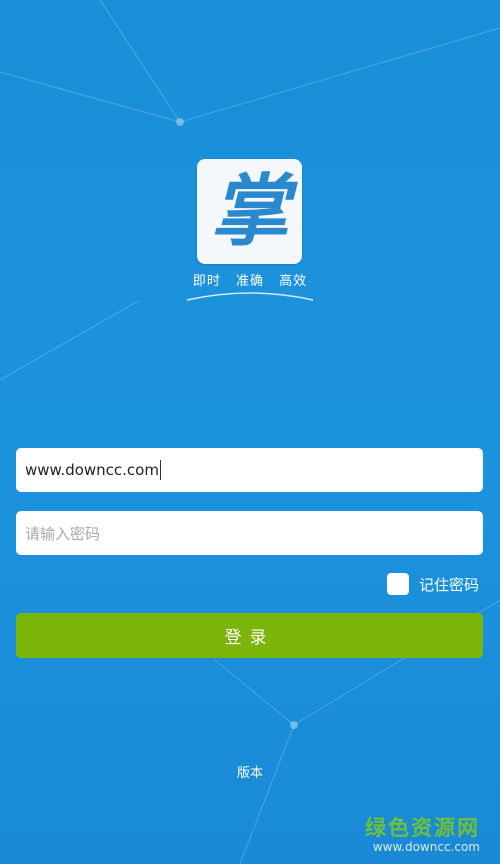 Image resolution: width=500 pixels, height=864 pixels. I want to click on tagline: 即时 准确 高效, so click(250, 279).